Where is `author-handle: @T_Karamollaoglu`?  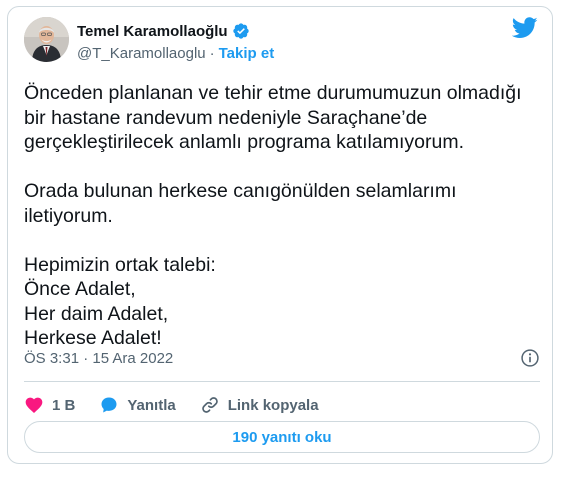 author-handle: @T_Karamollaoglu is located at coordinates (141, 53).